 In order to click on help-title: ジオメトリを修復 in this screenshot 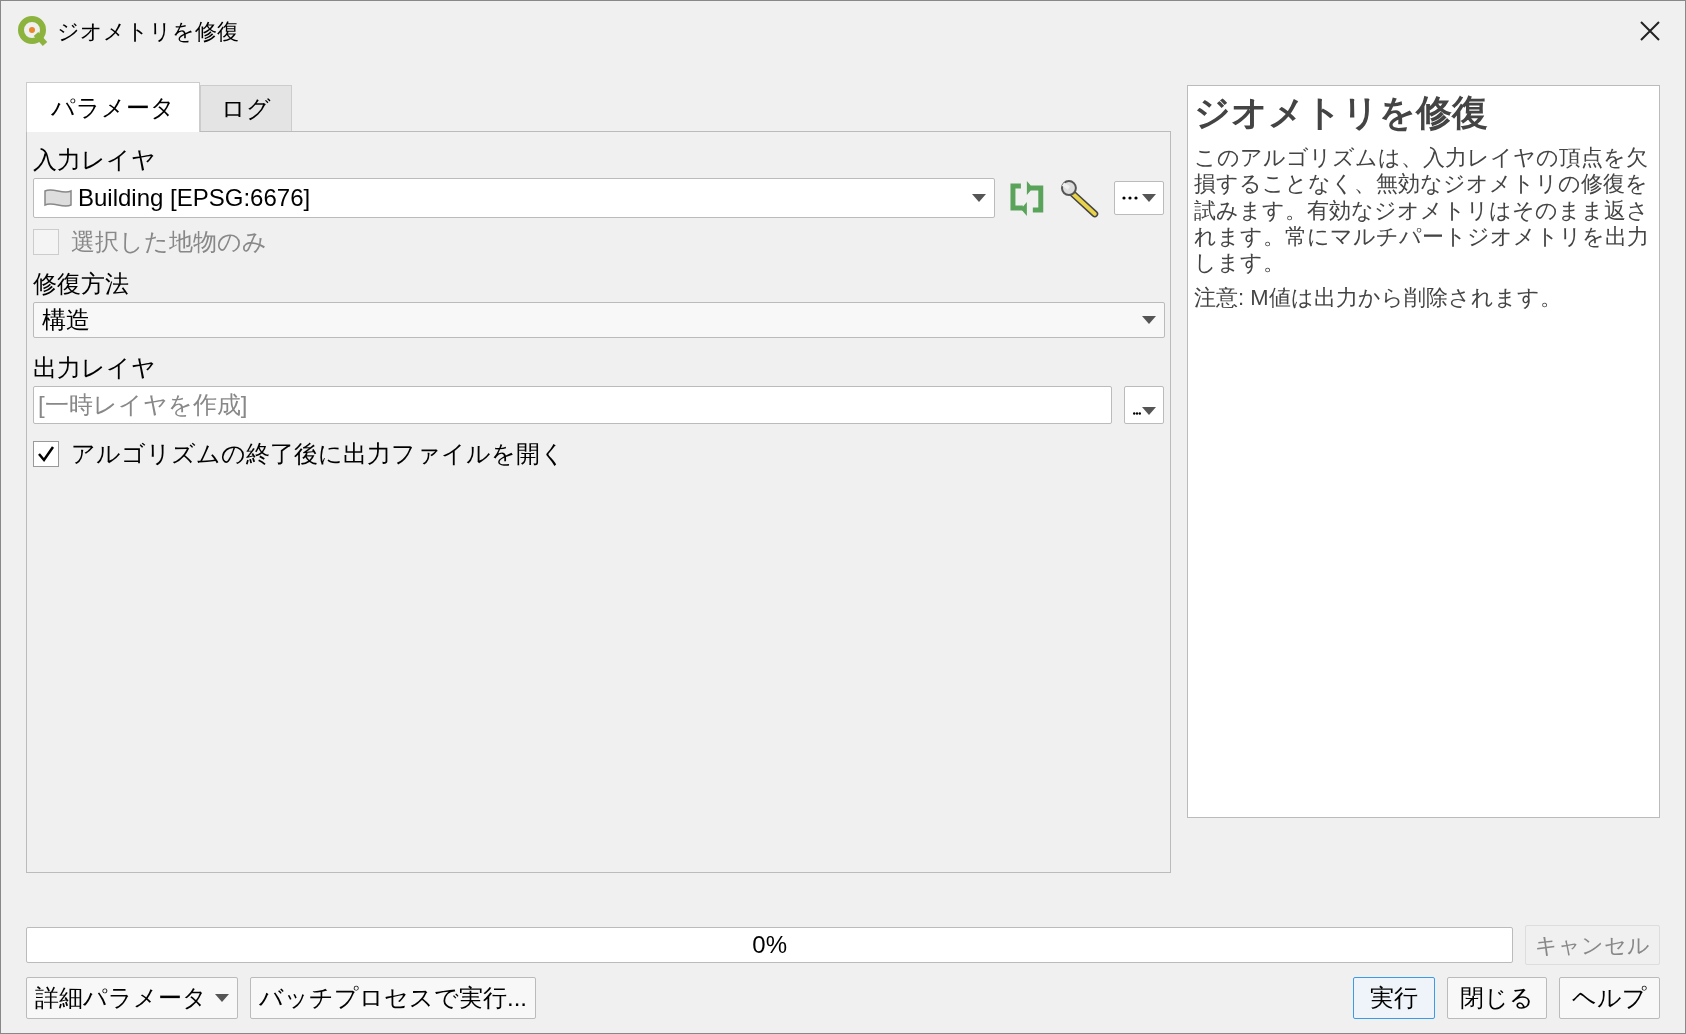, I will do `click(1341, 113)`.